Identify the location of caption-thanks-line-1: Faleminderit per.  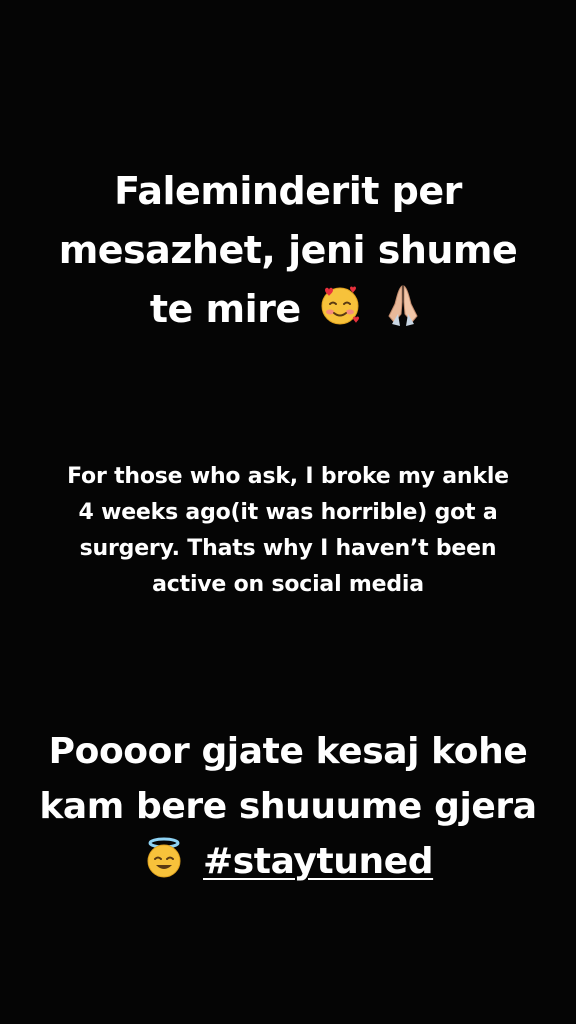
(288, 191).